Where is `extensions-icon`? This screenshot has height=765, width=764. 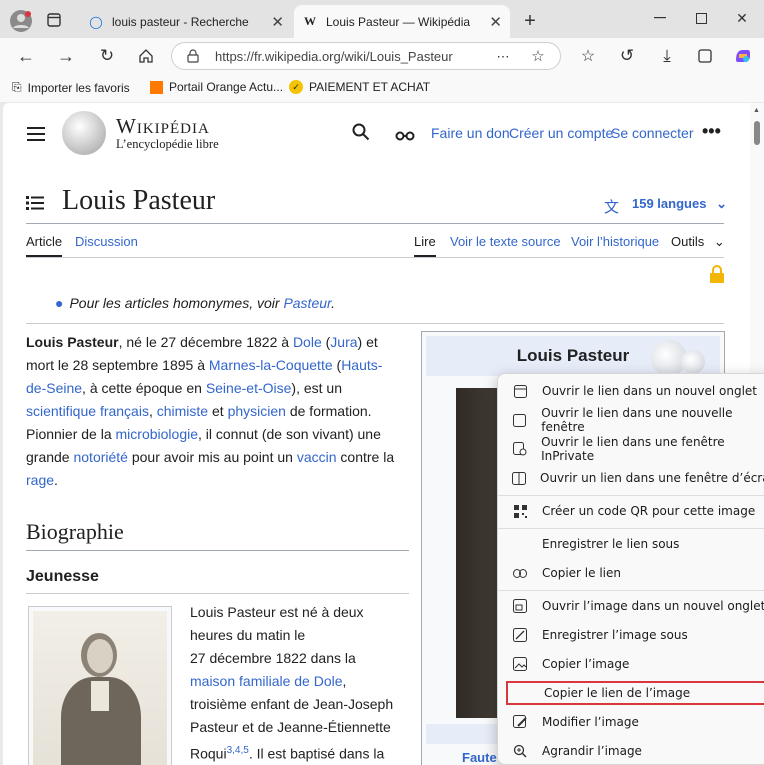
extensions-icon is located at coordinates (705, 56).